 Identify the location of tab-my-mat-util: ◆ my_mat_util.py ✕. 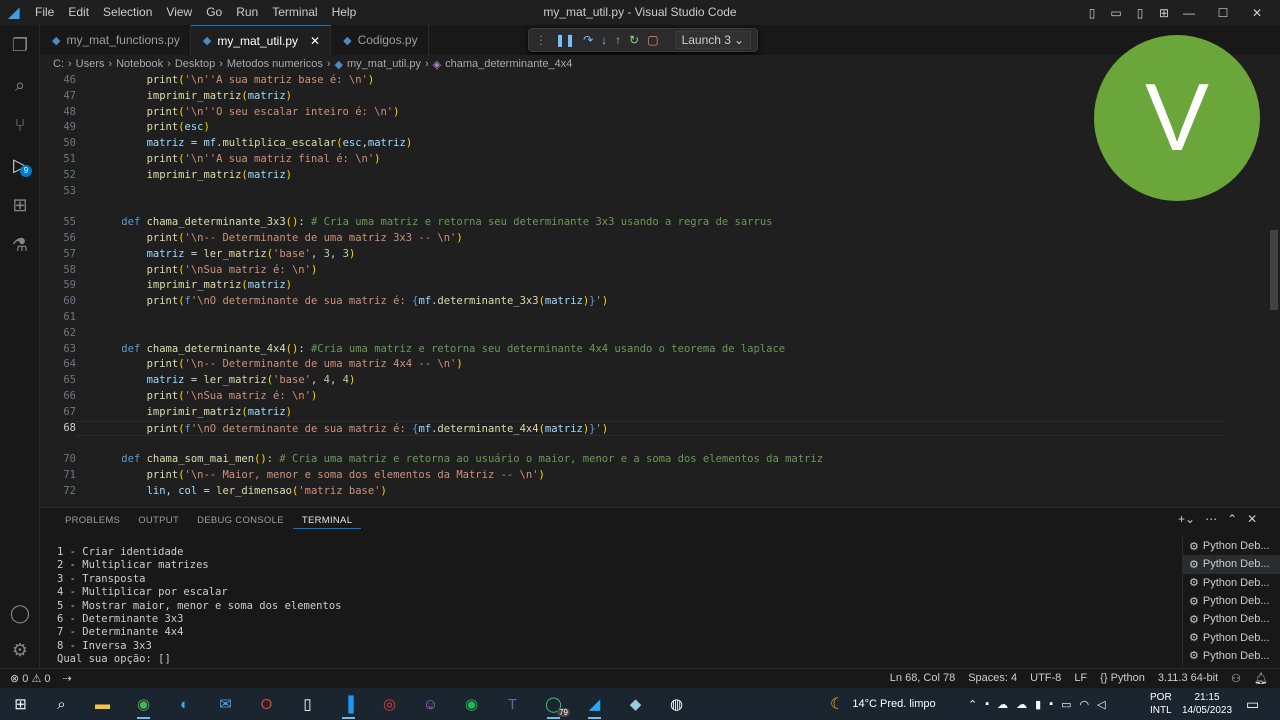
(261, 40).